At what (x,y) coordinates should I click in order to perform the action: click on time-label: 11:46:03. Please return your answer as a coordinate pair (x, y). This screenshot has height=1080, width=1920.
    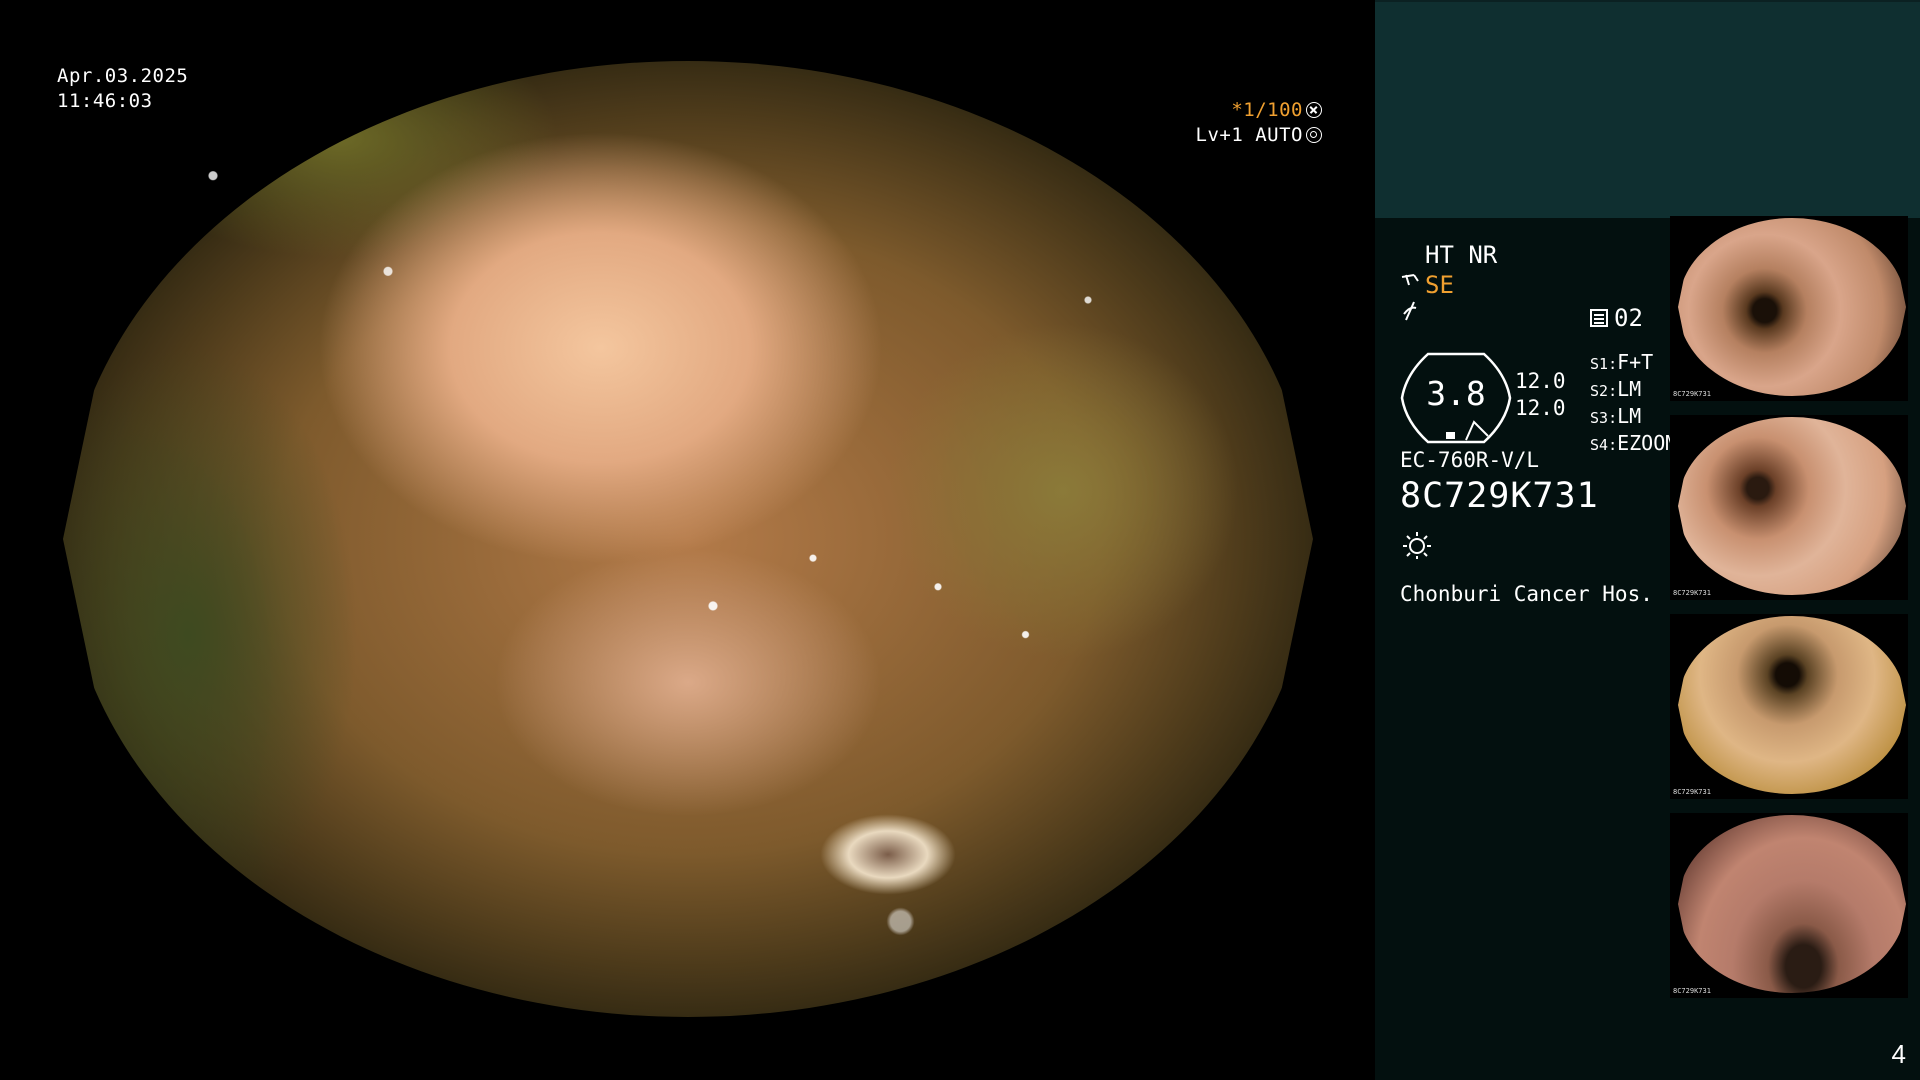
    Looking at the image, I should click on (105, 101).